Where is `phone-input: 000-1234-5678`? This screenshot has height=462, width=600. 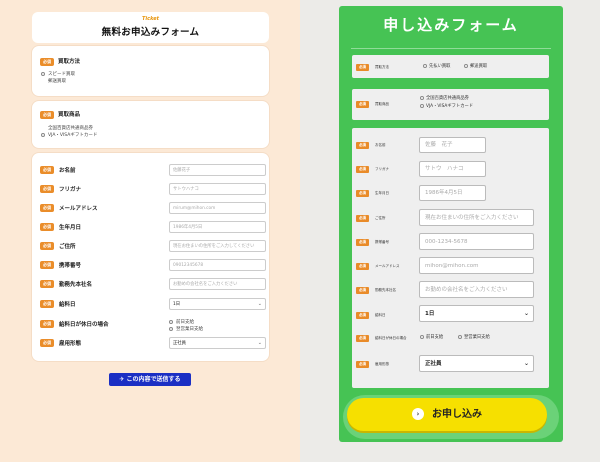
phone-input: 000-1234-5678 is located at coordinates (476, 241).